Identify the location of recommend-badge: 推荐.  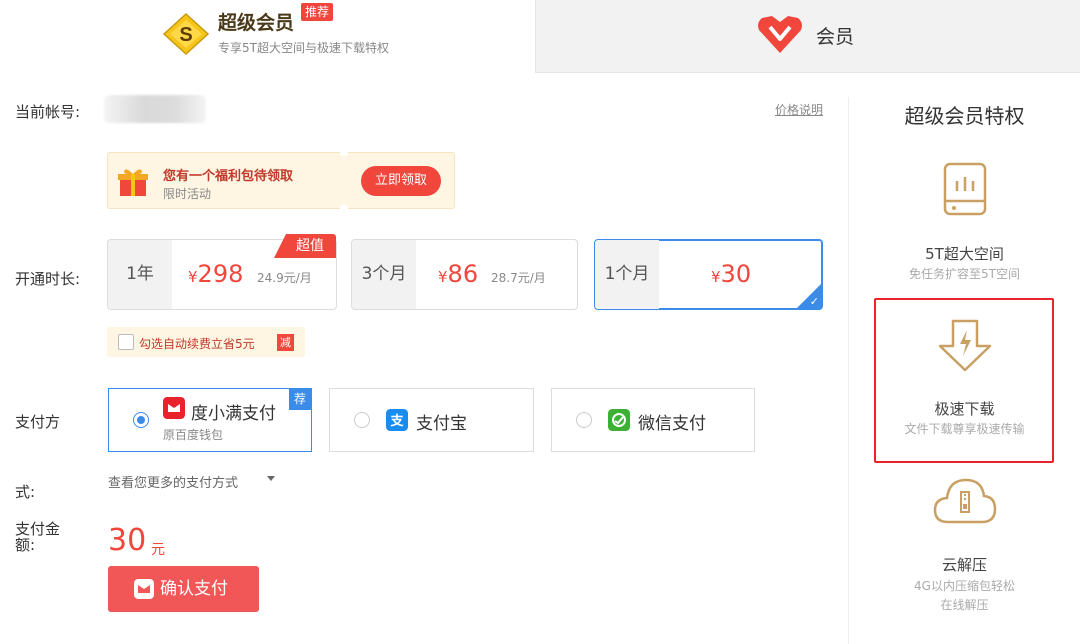
(317, 12).